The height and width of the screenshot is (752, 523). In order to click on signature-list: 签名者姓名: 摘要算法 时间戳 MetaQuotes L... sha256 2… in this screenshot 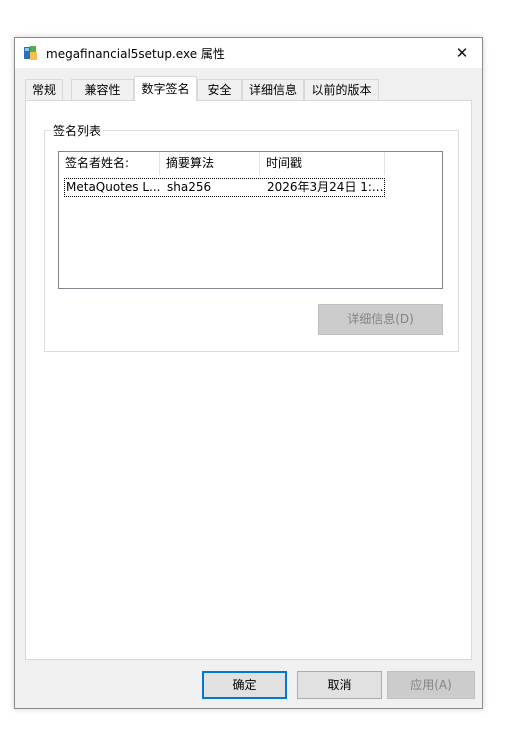, I will do `click(250, 220)`.